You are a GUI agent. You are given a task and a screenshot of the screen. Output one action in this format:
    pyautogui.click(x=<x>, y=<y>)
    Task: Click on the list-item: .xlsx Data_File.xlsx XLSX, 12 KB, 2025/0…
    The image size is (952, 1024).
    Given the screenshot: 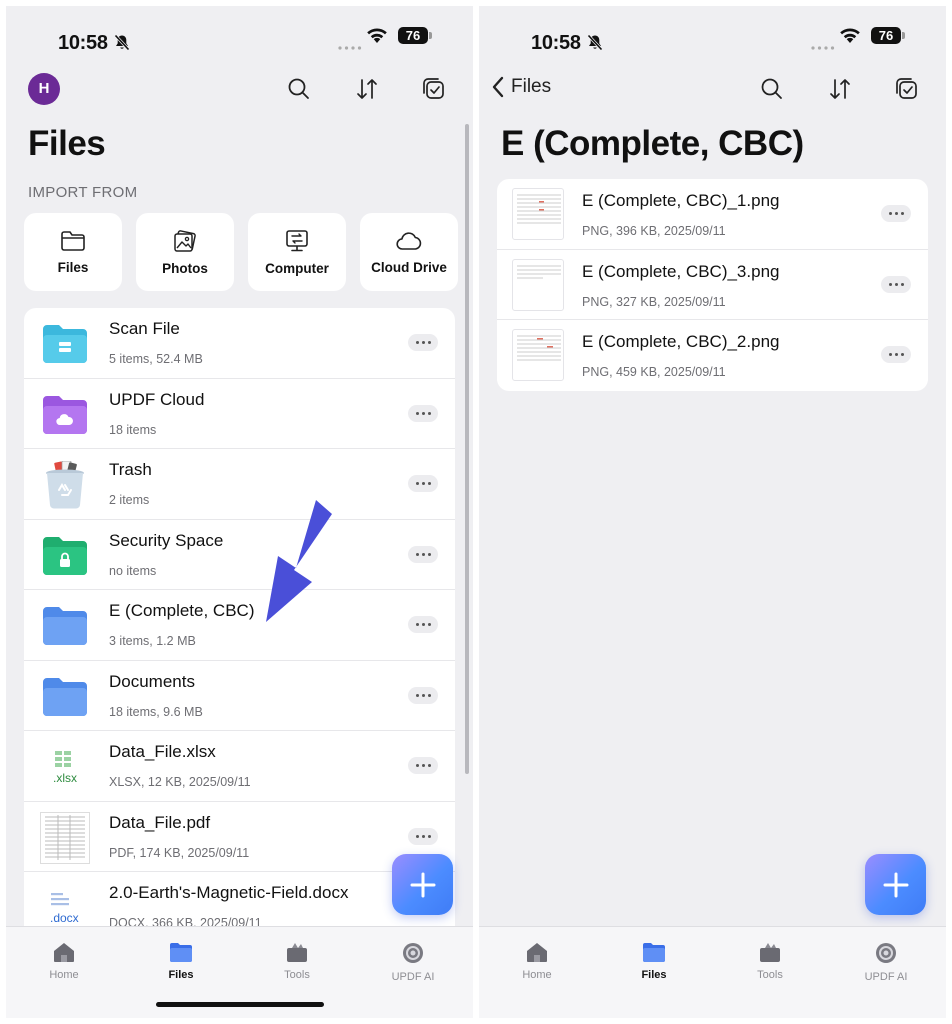 What is the action you would take?
    pyautogui.click(x=239, y=766)
    